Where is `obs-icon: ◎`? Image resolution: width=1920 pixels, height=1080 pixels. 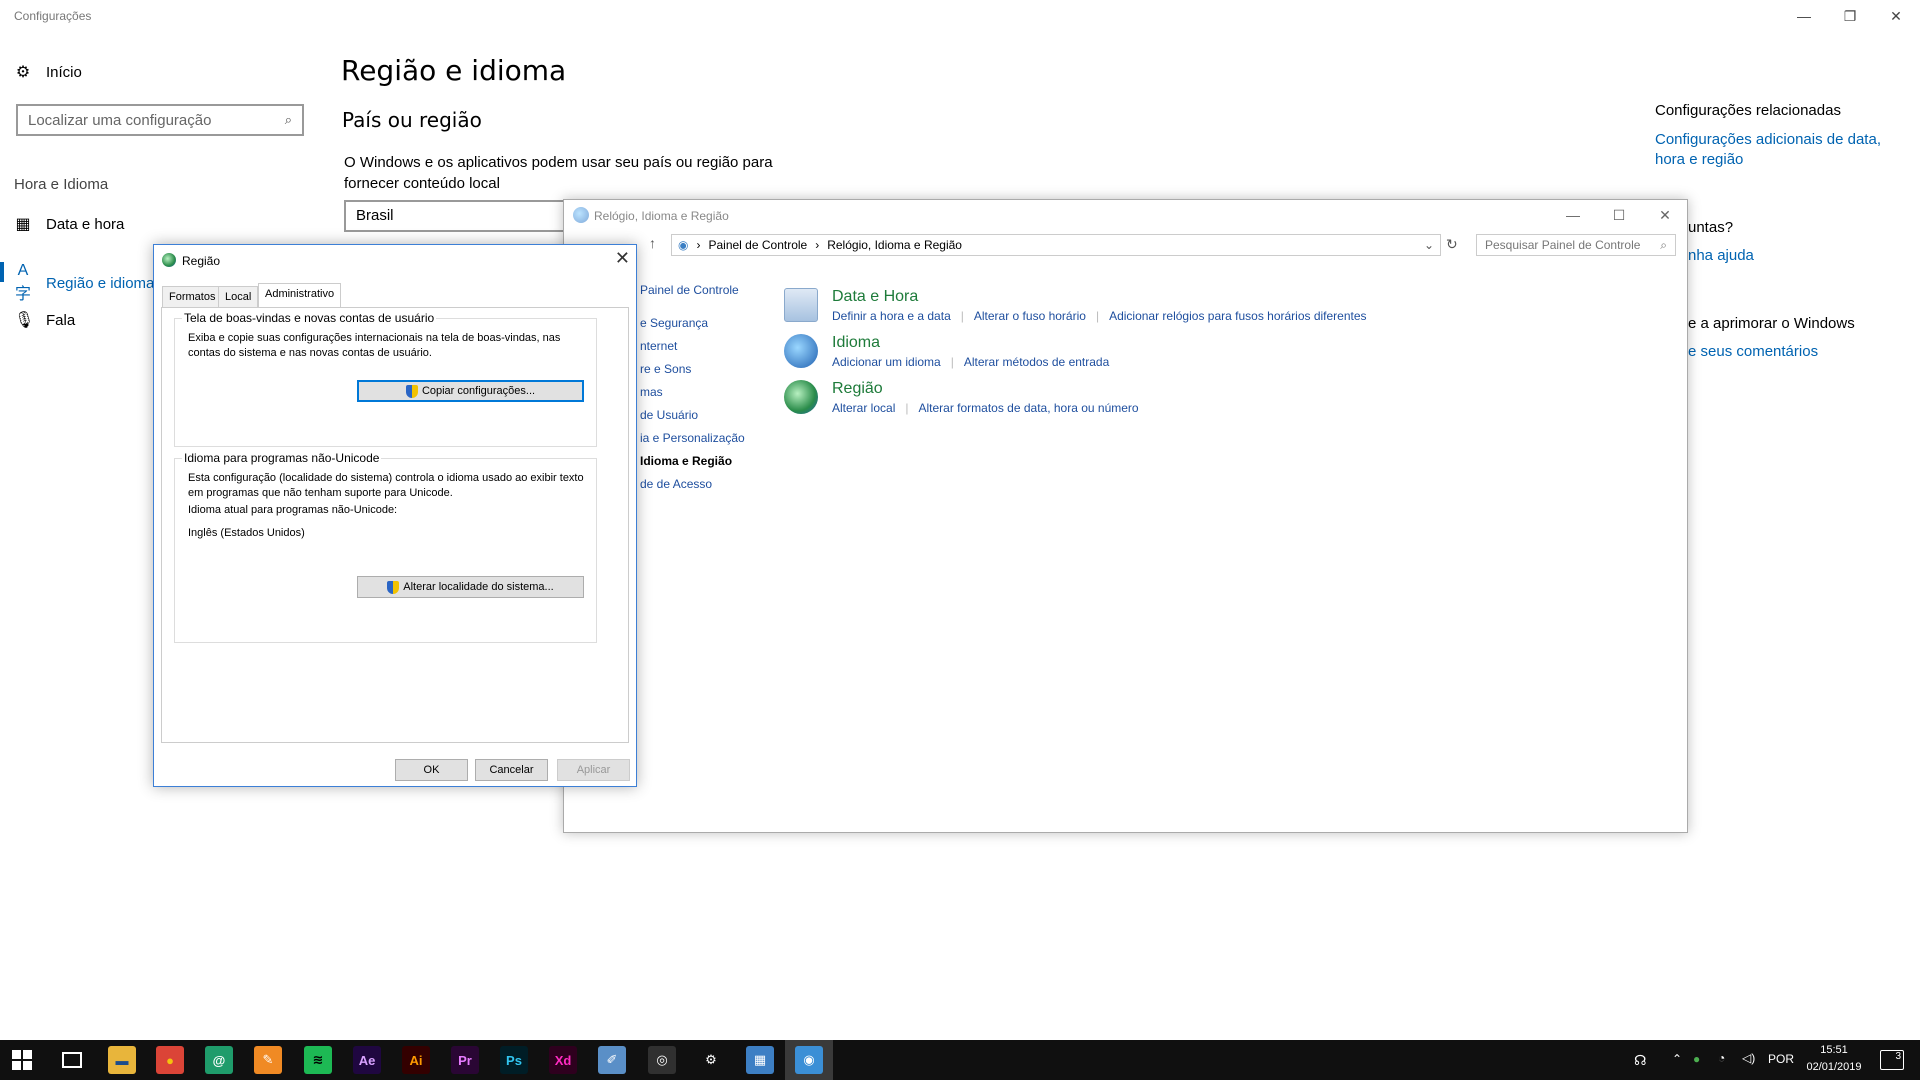
obs-icon: ◎ is located at coordinates (662, 1060).